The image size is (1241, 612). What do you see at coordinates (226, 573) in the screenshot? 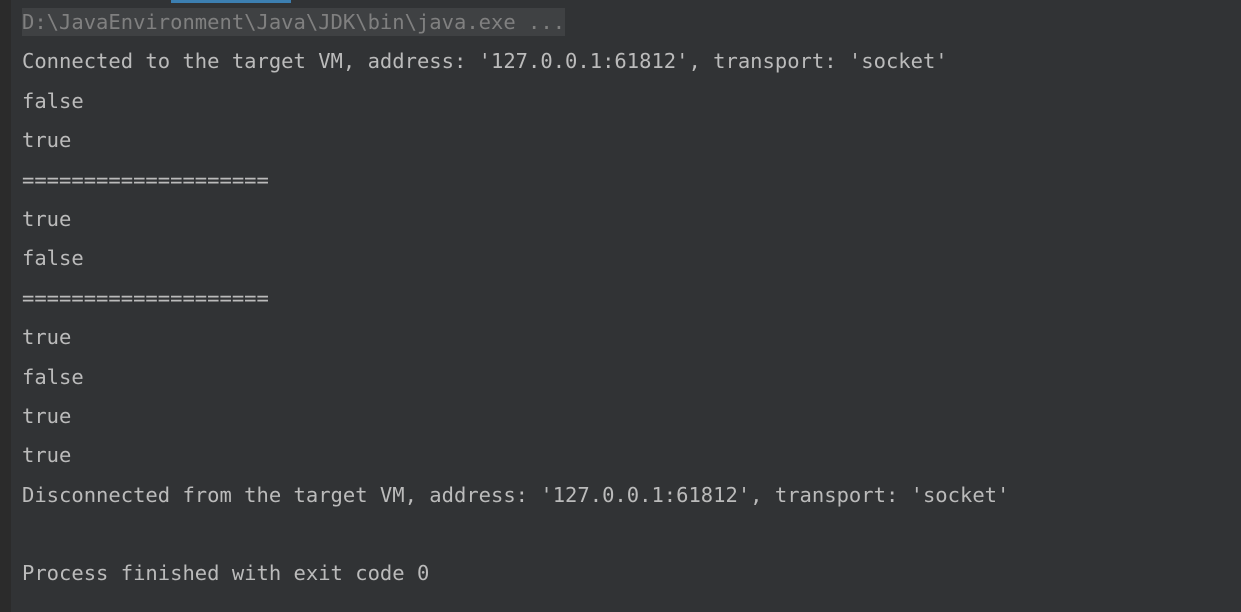
I see `console-line-text: Process finished with exit code 0` at bounding box center [226, 573].